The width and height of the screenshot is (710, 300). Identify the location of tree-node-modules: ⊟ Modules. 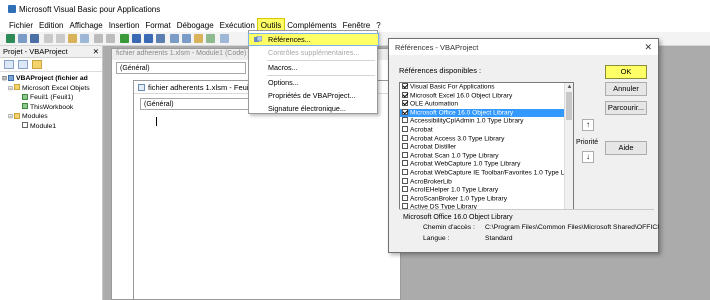
(51, 117).